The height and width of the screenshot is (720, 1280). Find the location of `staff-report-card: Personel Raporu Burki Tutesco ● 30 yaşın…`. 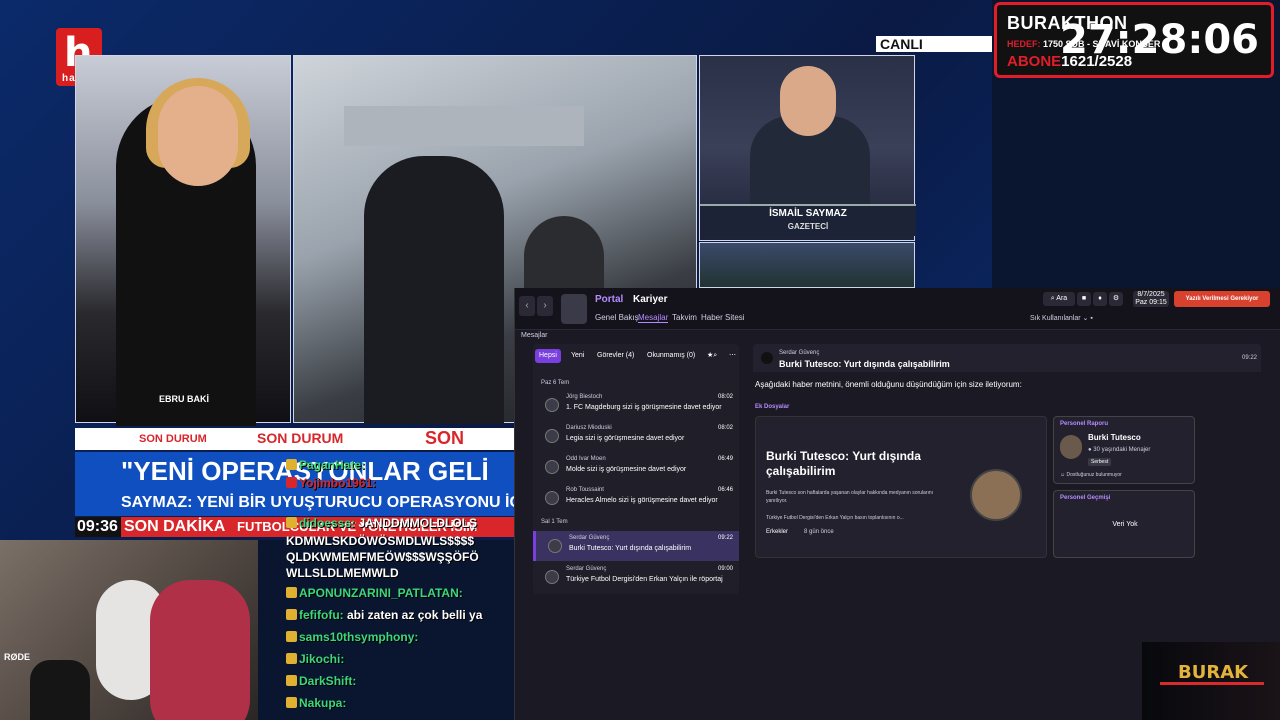

staff-report-card: Personel Raporu Burki Tutesco ● 30 yaşın… is located at coordinates (1124, 450).